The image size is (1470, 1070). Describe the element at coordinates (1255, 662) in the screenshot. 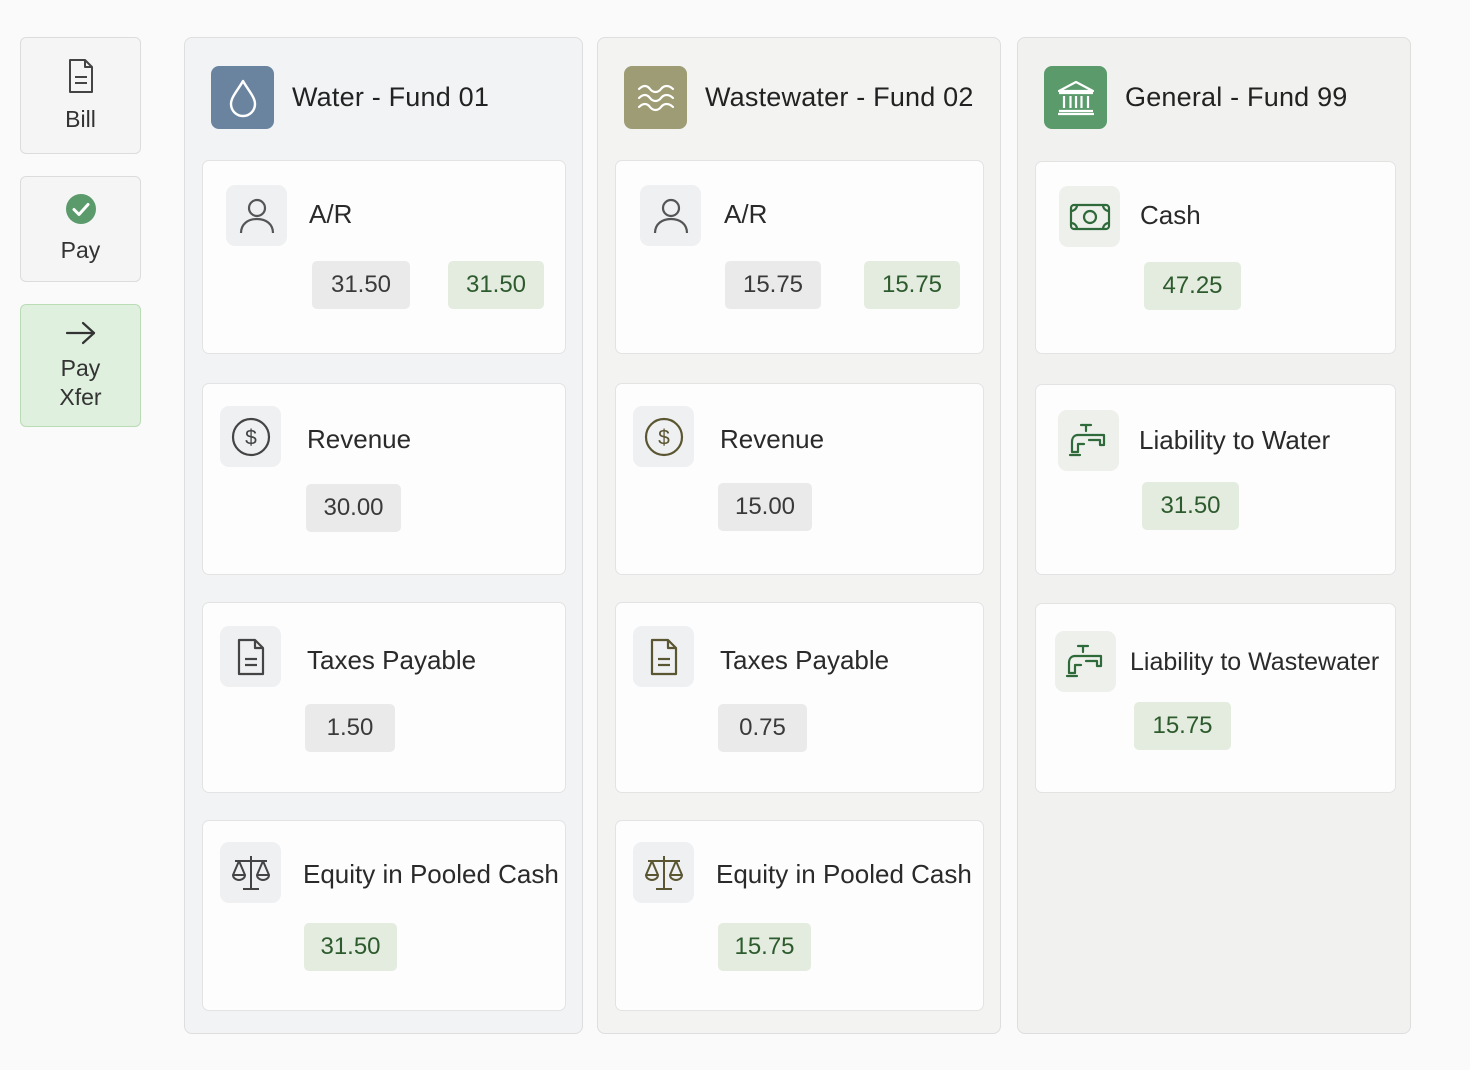

I see `account-name: Liability to Wastewater` at that location.